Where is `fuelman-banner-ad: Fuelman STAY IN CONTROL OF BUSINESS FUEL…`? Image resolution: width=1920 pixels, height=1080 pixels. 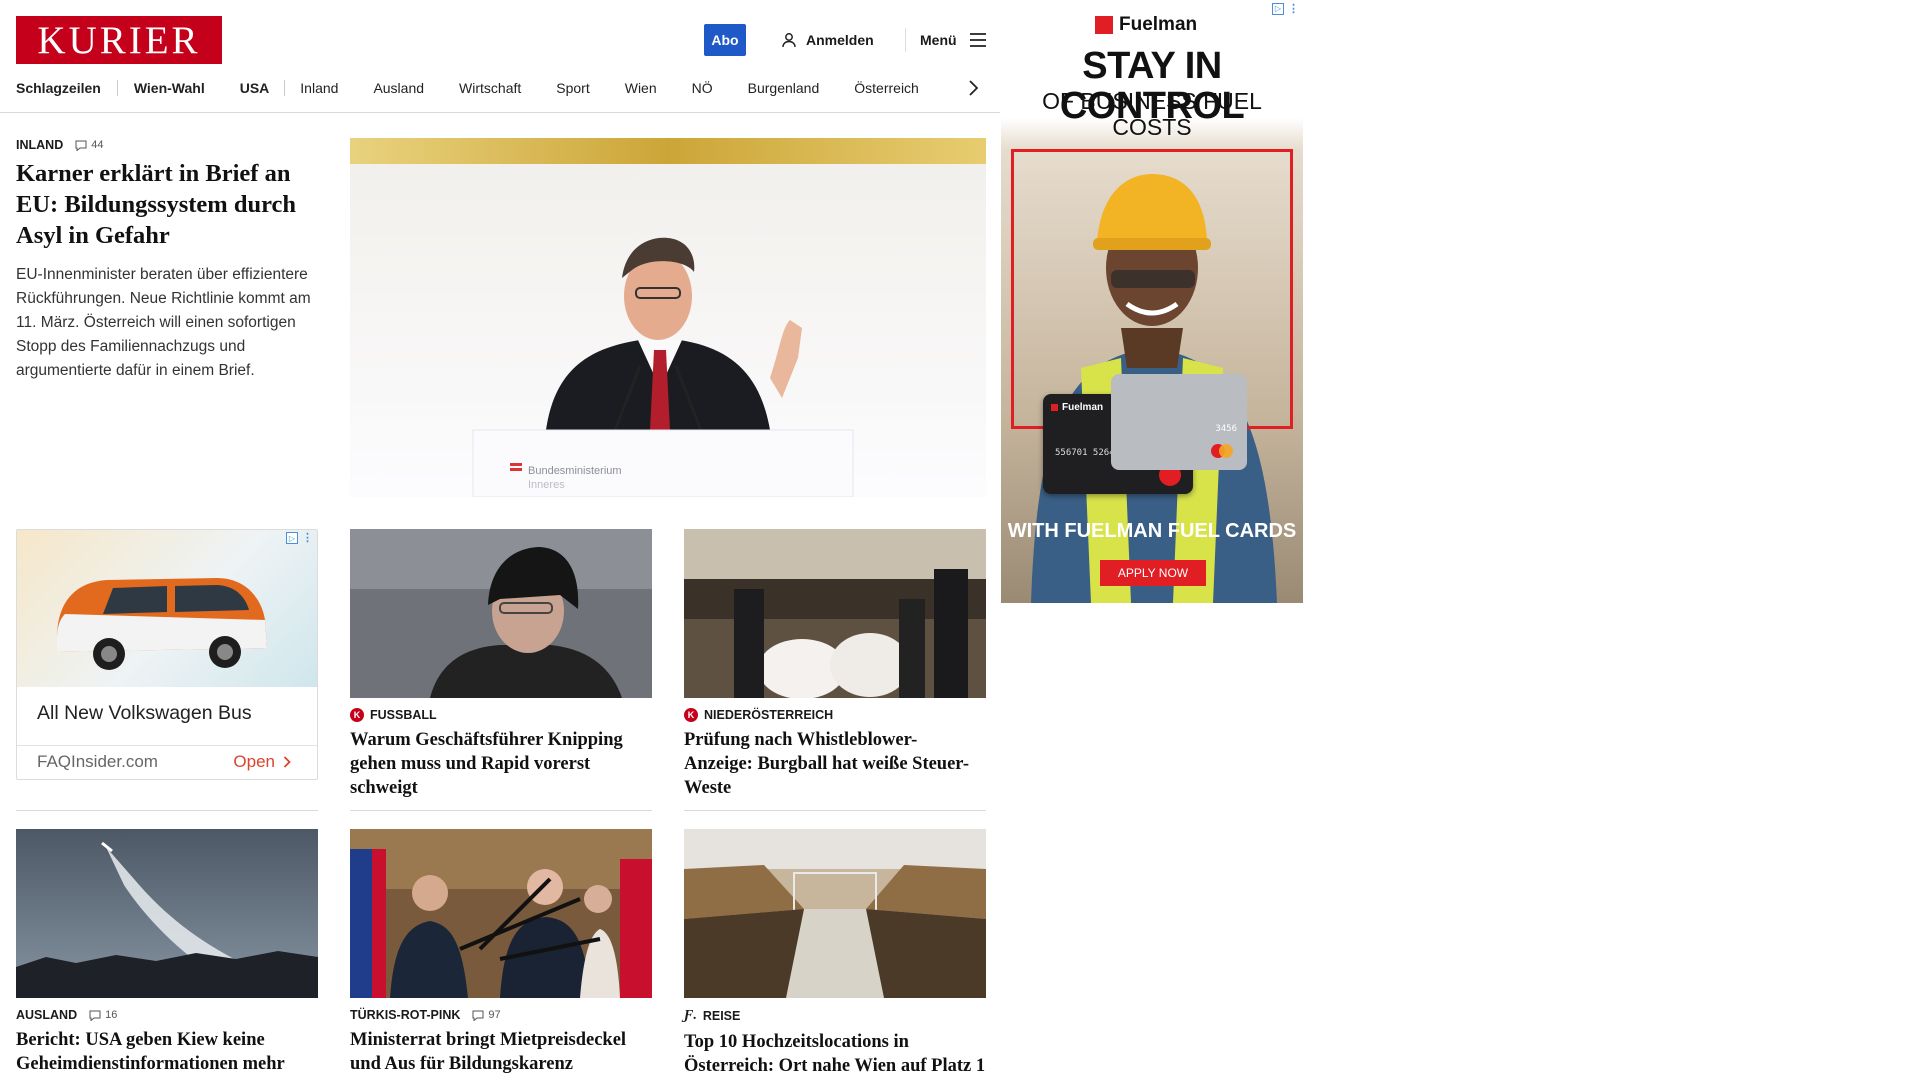 fuelman-banner-ad: Fuelman STAY IN CONTROL OF BUSINESS FUEL… is located at coordinates (1152, 301).